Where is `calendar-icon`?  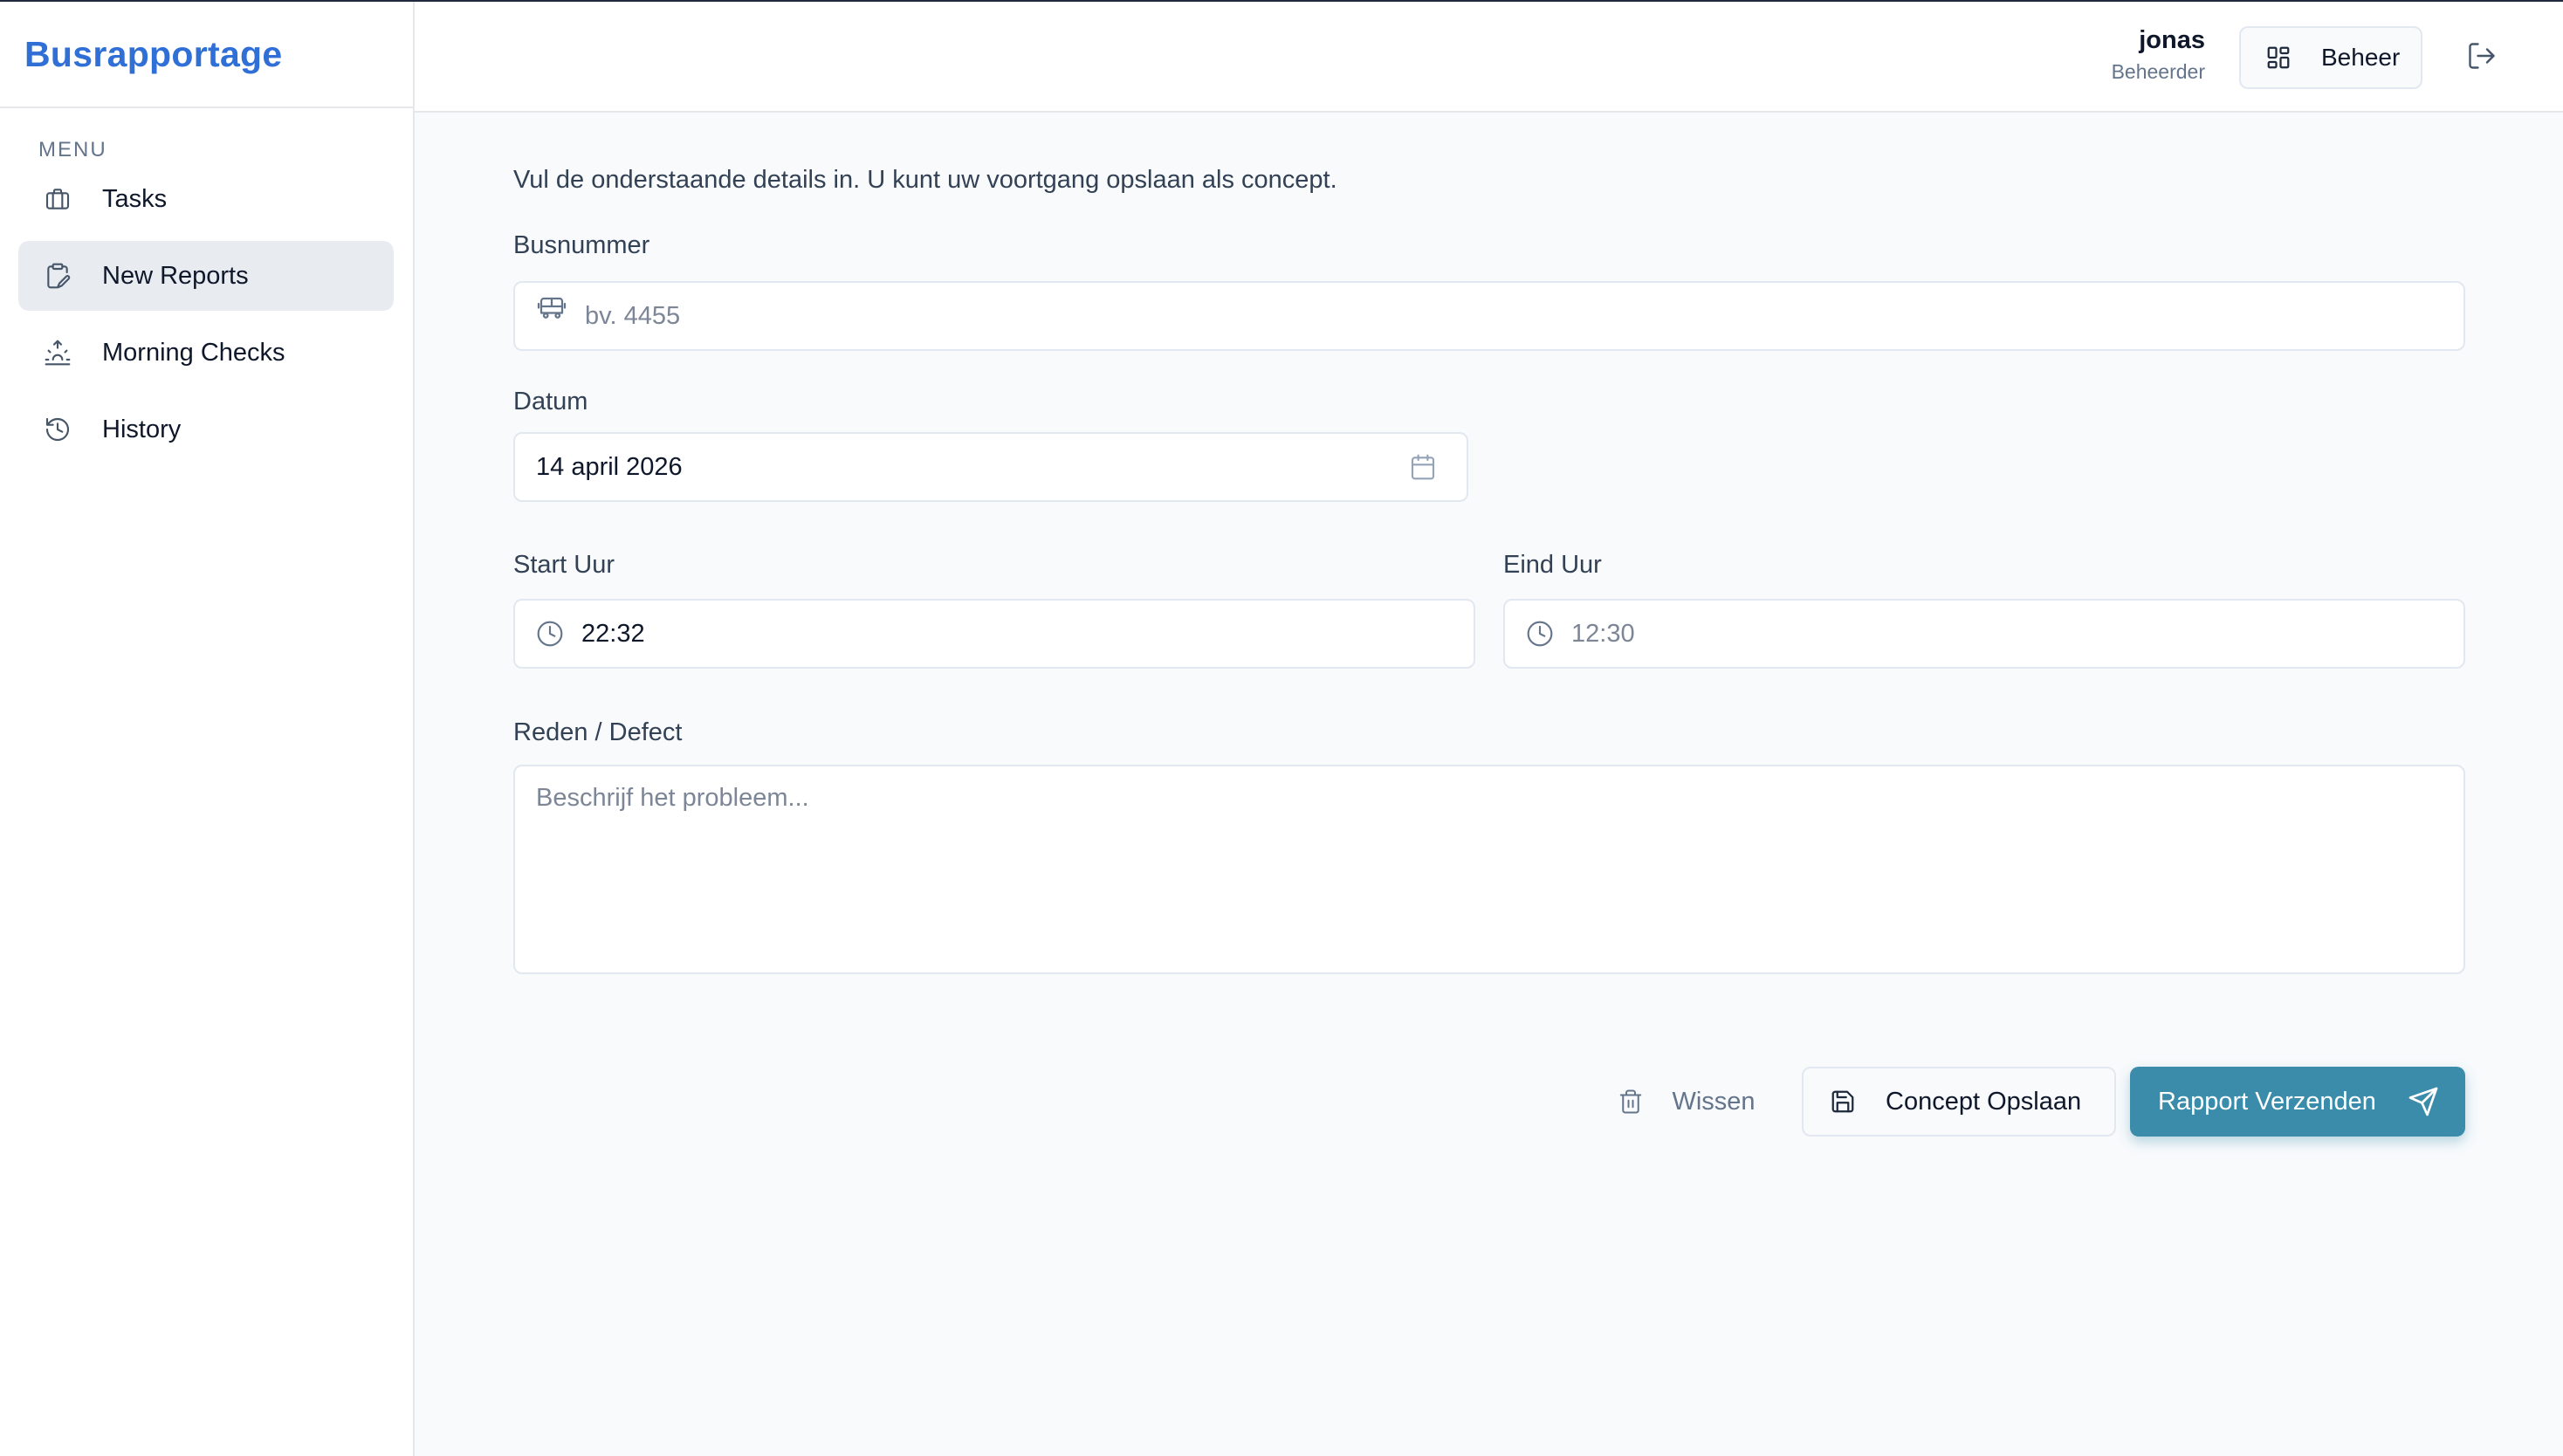
calendar-icon is located at coordinates (1424, 467).